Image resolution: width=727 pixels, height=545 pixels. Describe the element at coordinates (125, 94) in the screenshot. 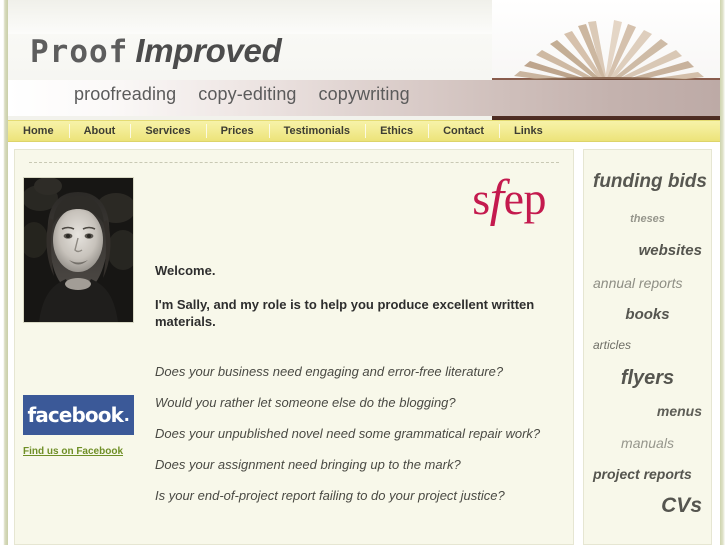

I see `tagline-item-proofreading: proofreading` at that location.